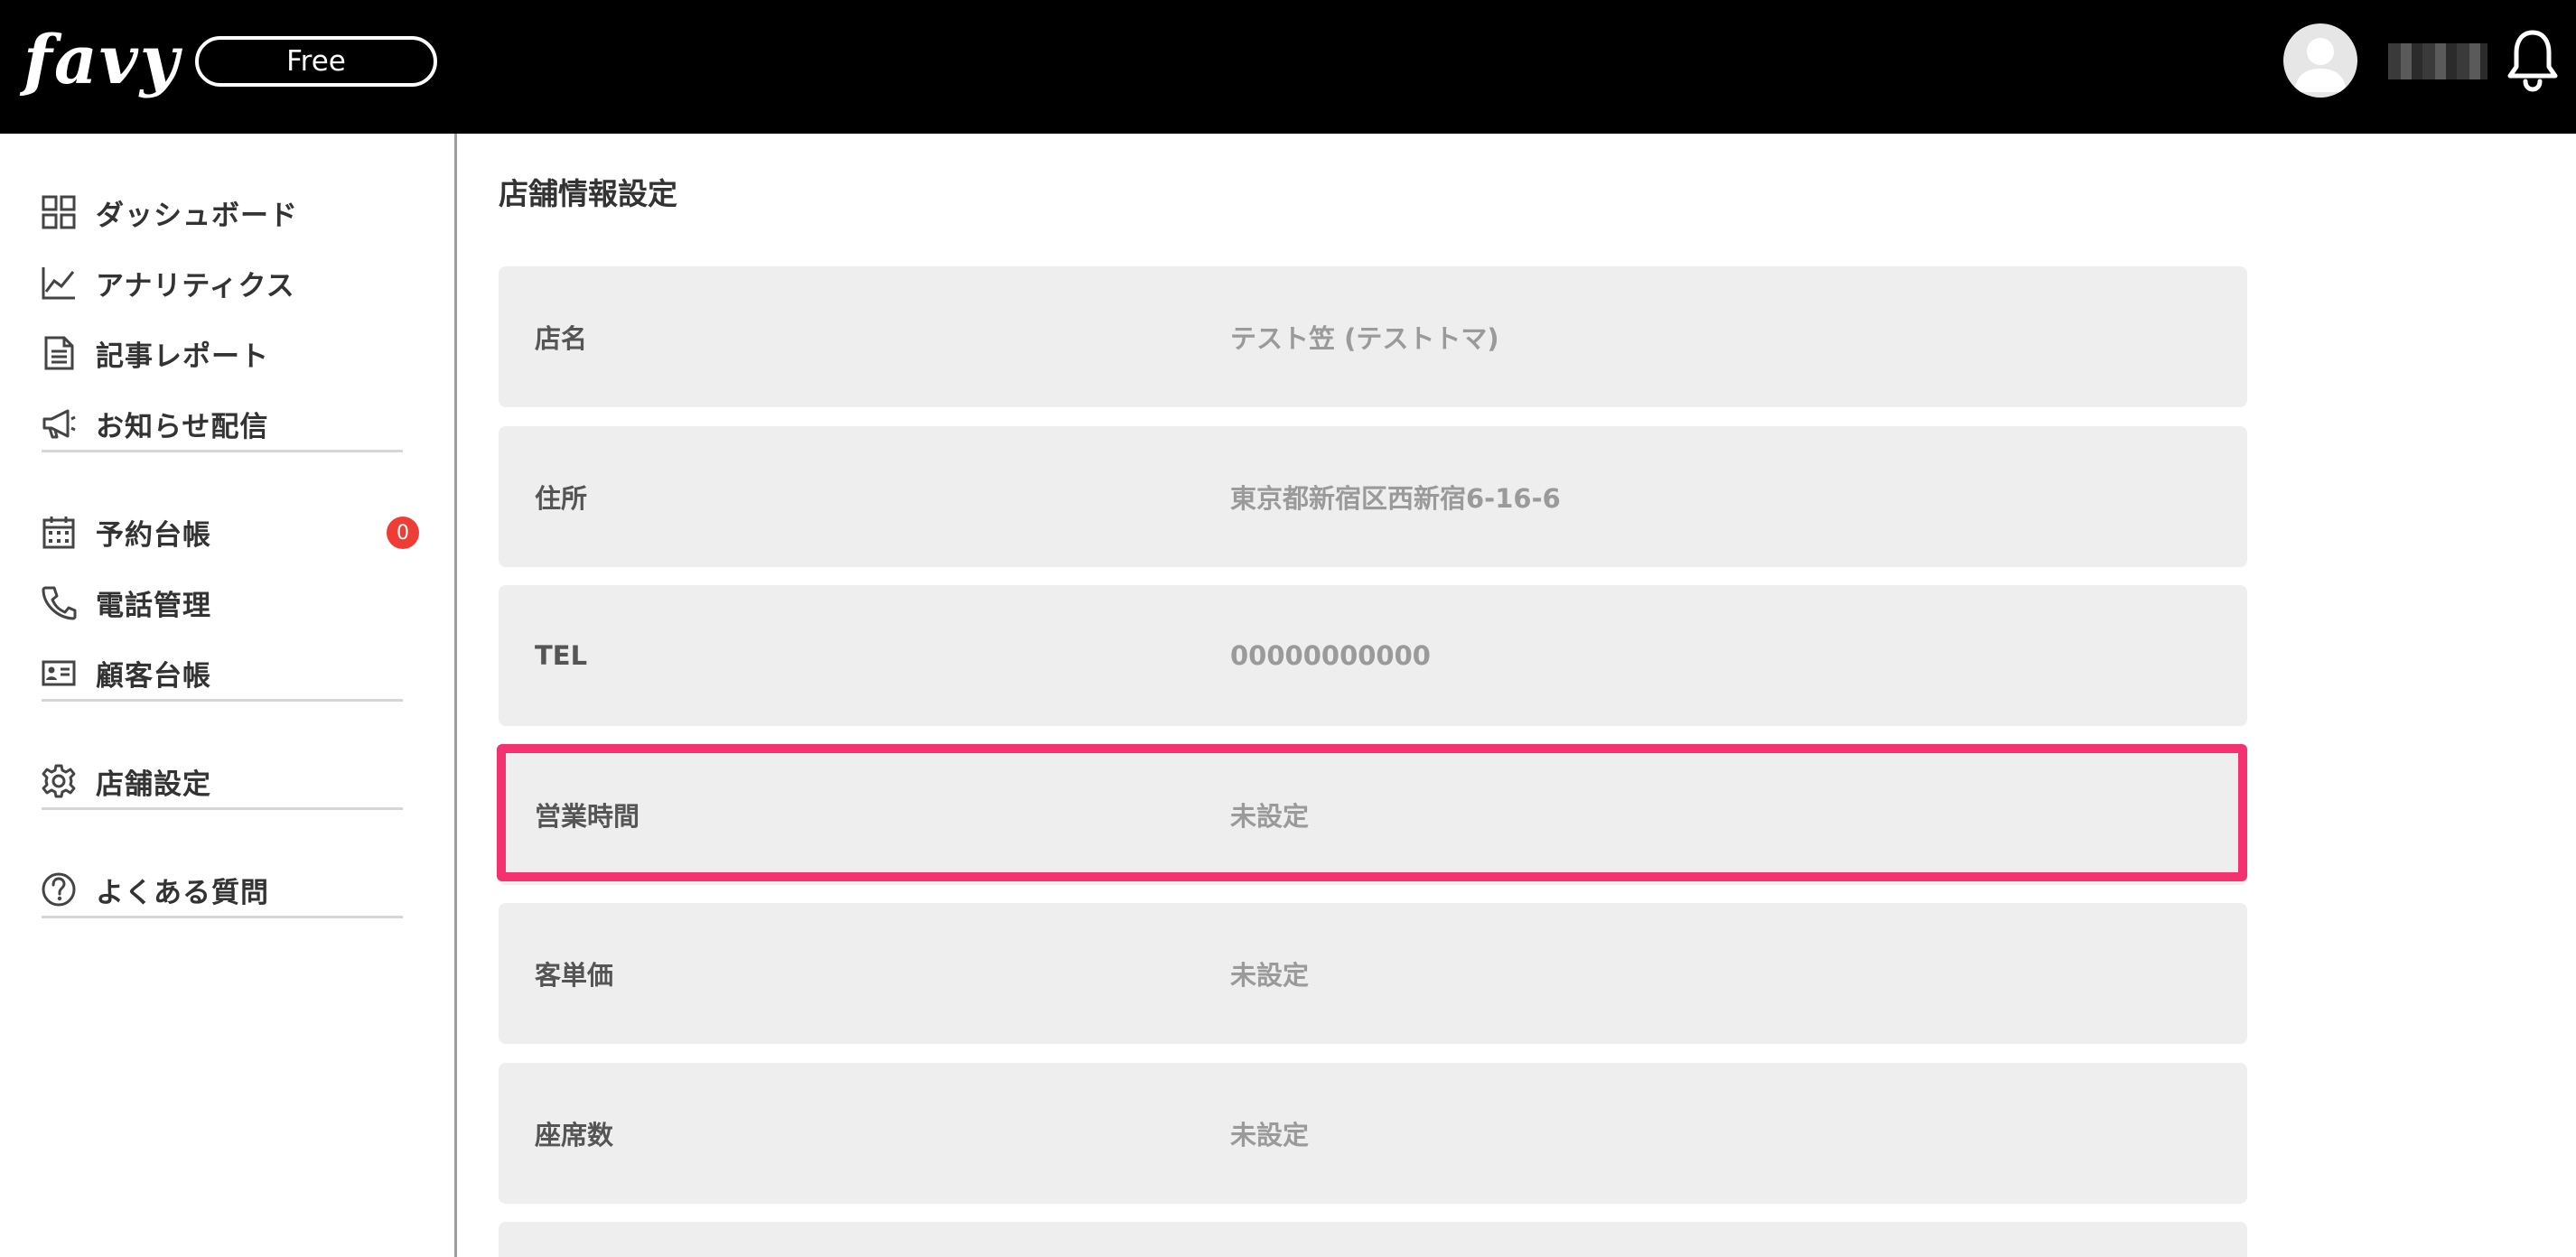 This screenshot has height=1257, width=2576. Describe the element at coordinates (153, 676) in the screenshot. I see `sidebar-item-label: 顧客台帳` at that location.